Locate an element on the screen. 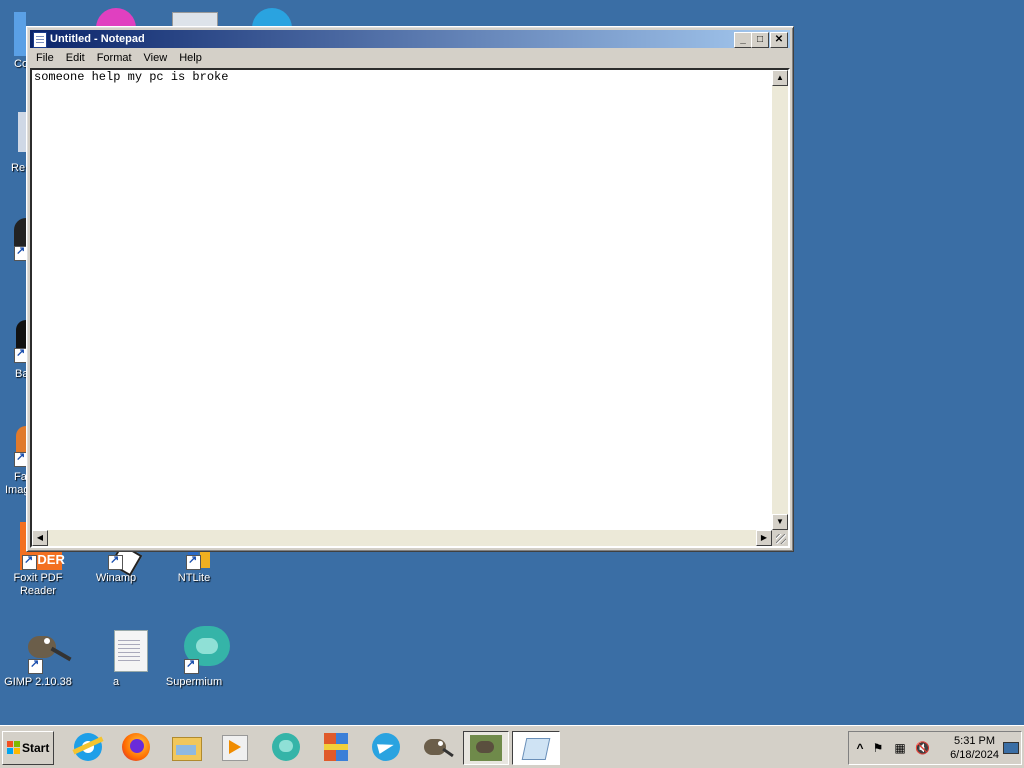 The image size is (1024, 768). start-button: Start is located at coordinates (28, 748).